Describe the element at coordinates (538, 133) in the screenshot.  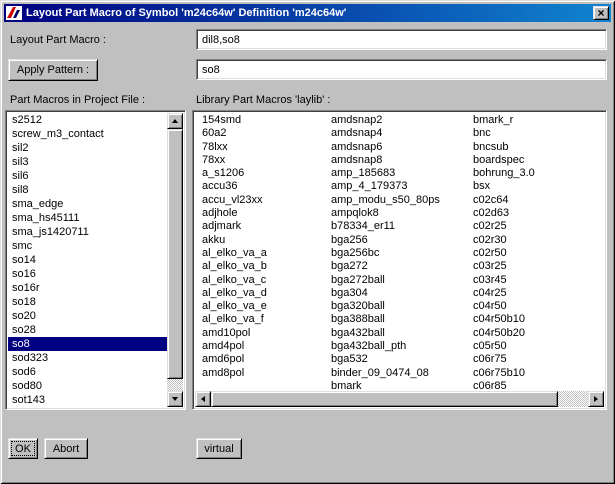
I see `list-item: bnc` at that location.